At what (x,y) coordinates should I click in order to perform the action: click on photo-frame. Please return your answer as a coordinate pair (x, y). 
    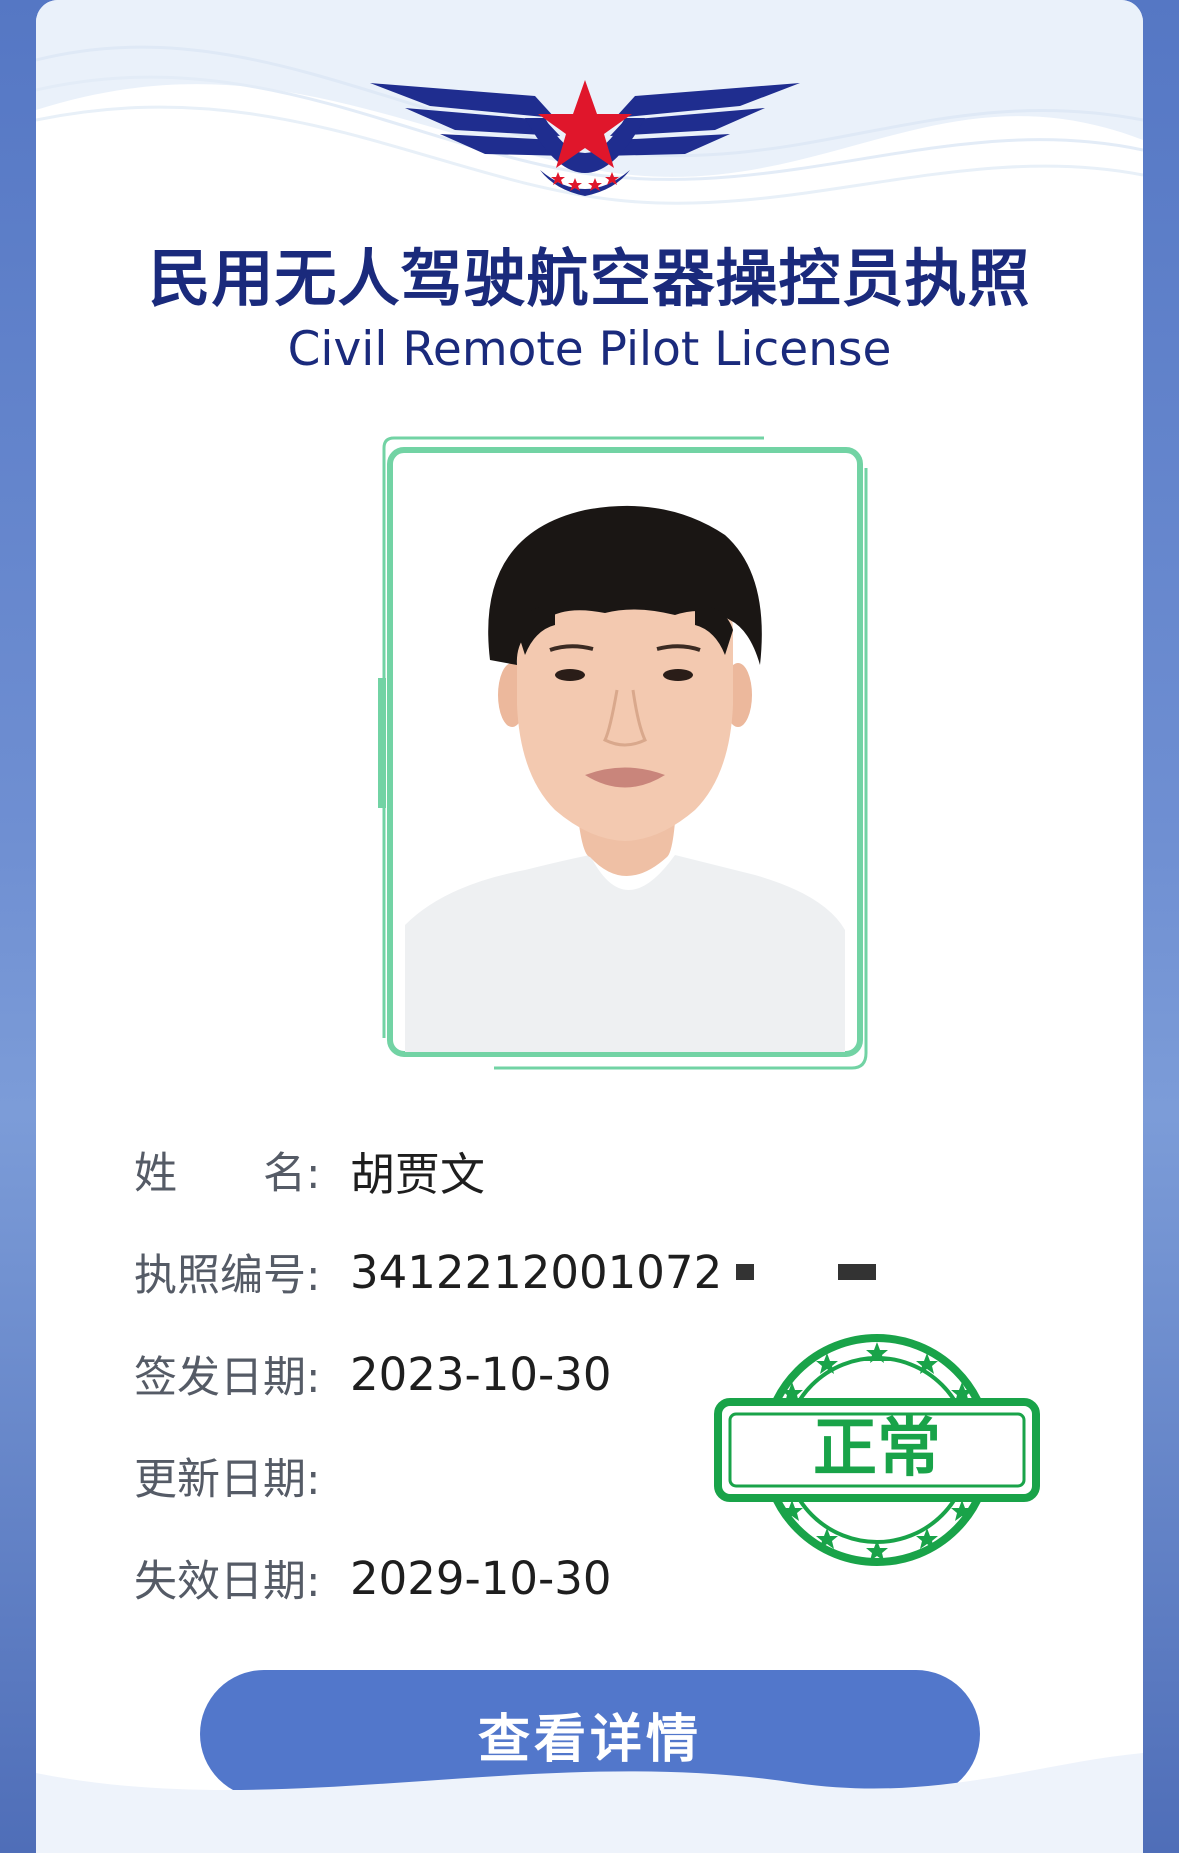
    Looking at the image, I should click on (625, 753).